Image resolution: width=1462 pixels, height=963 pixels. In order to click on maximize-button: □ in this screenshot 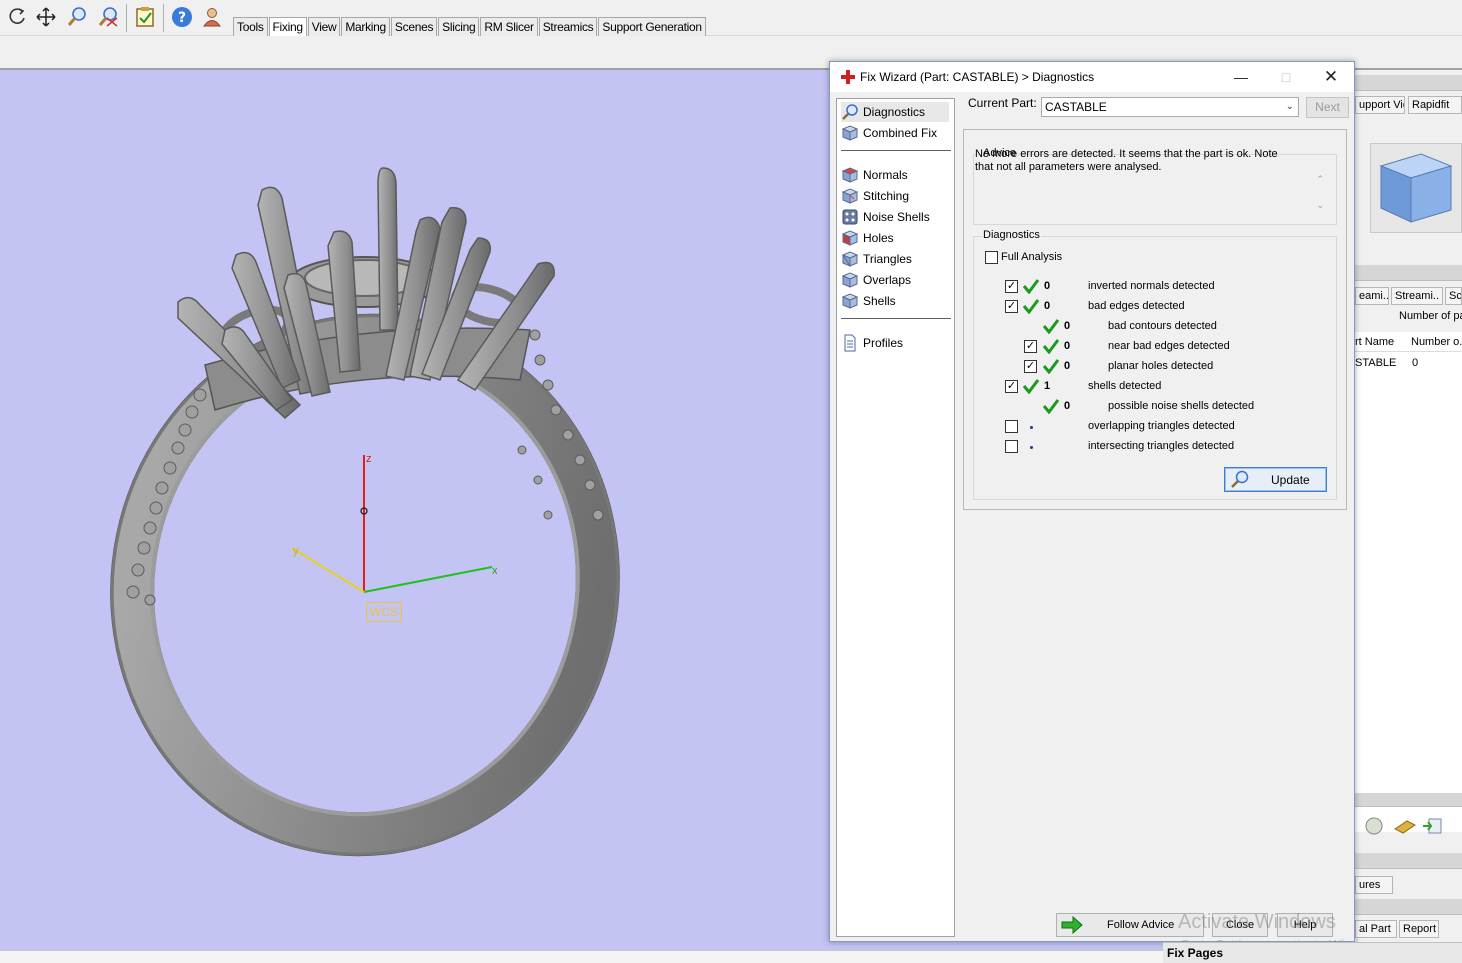, I will do `click(1286, 77)`.